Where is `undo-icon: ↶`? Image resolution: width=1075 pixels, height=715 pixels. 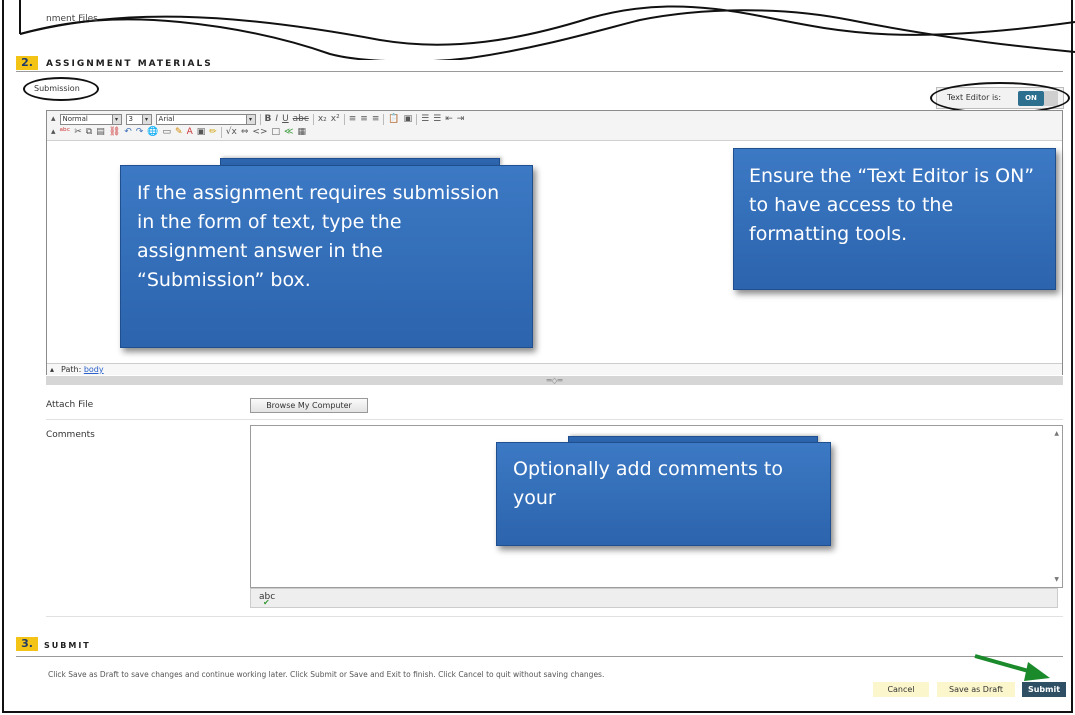
undo-icon: ↶ is located at coordinates (128, 132).